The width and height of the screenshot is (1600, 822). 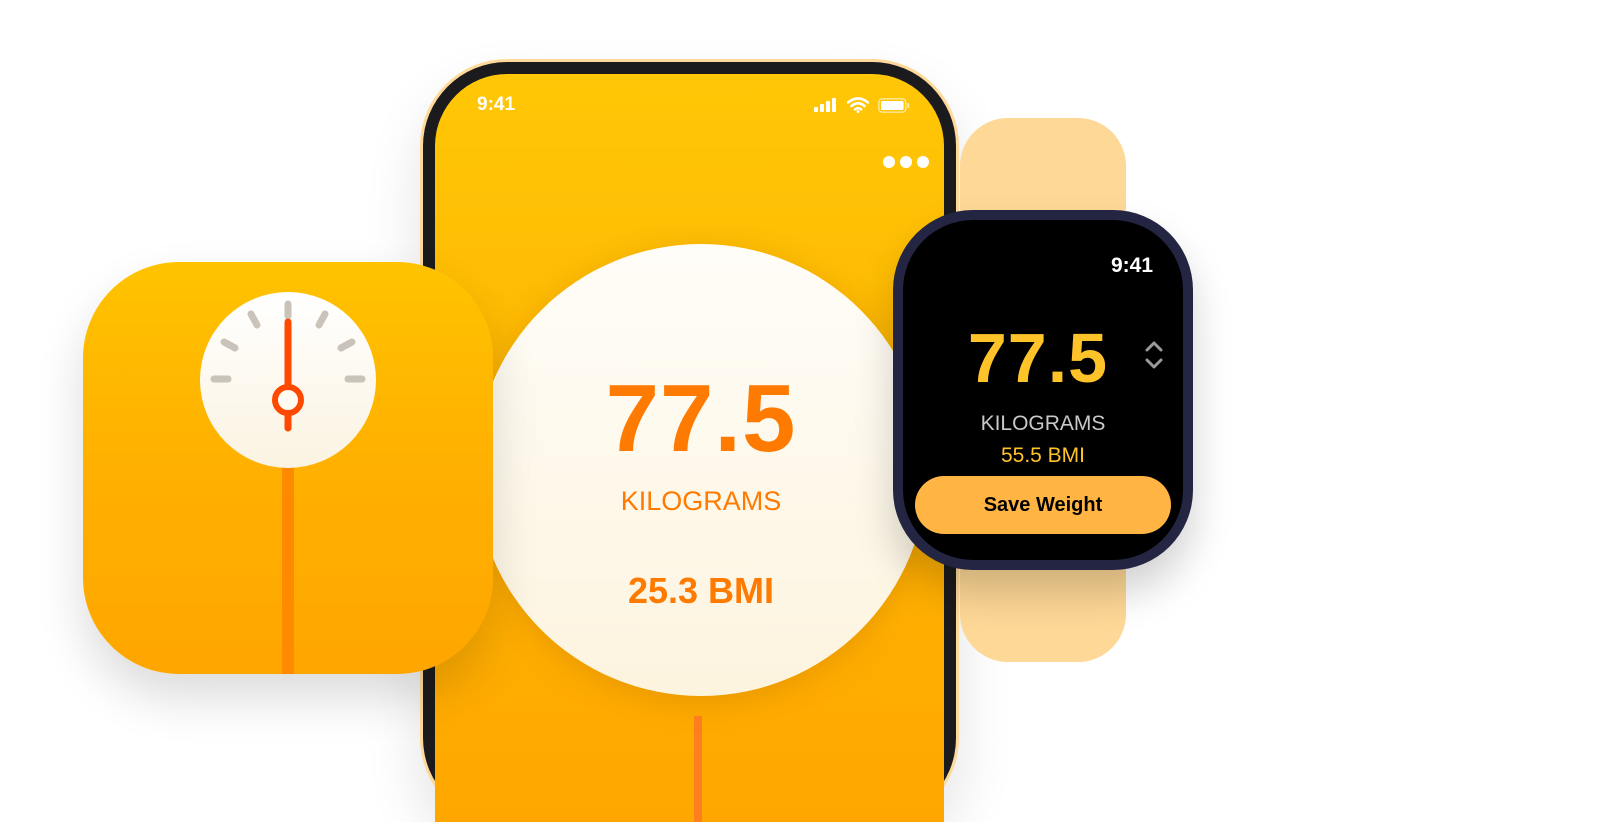 What do you see at coordinates (1043, 505) in the screenshot?
I see `save-weight-button: Save Weight` at bounding box center [1043, 505].